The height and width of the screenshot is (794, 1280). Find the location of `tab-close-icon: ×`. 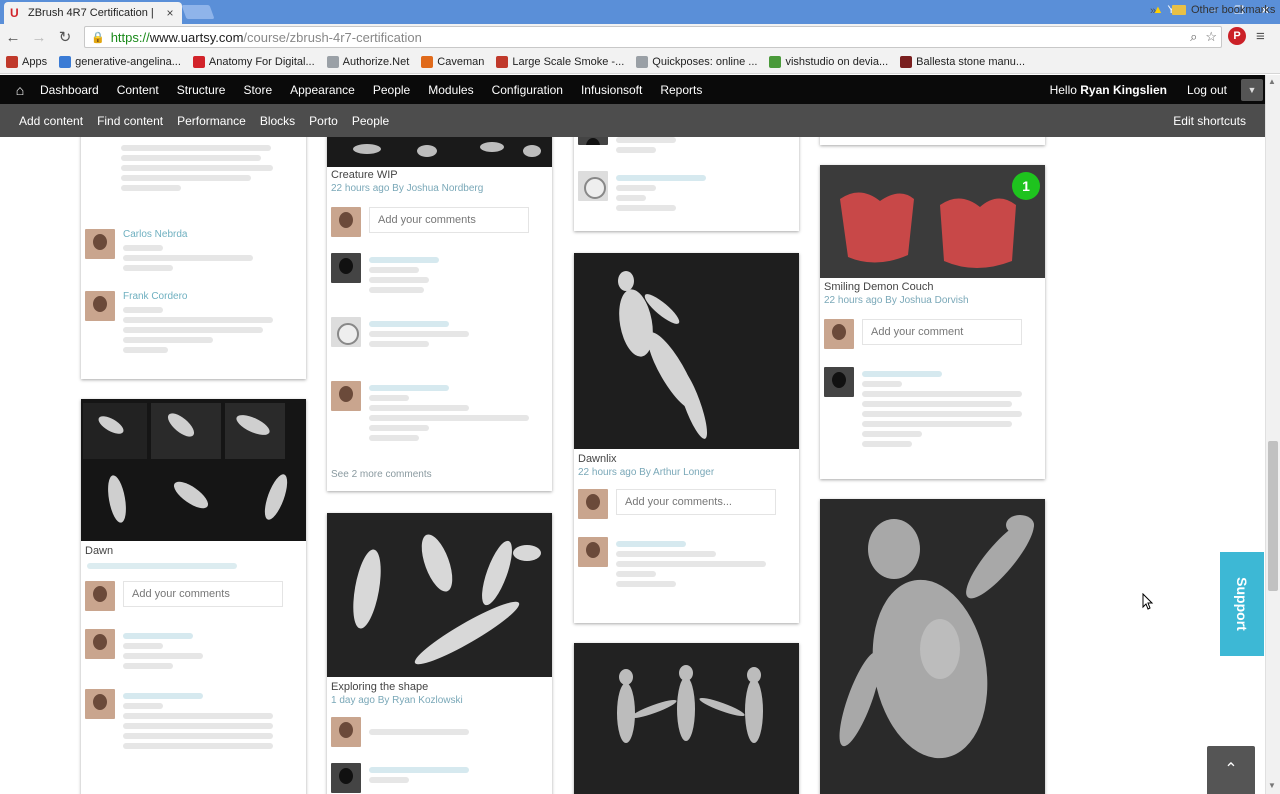

tab-close-icon: × is located at coordinates (170, 13).